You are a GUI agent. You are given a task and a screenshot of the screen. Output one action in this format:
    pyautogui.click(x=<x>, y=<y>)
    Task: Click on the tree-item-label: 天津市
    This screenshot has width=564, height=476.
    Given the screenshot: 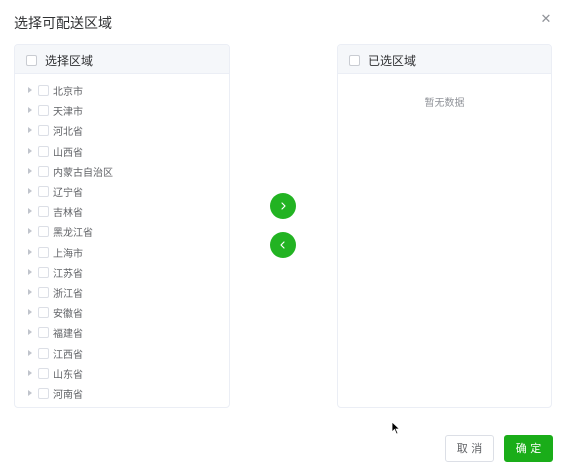 What is the action you would take?
    pyautogui.click(x=68, y=113)
    